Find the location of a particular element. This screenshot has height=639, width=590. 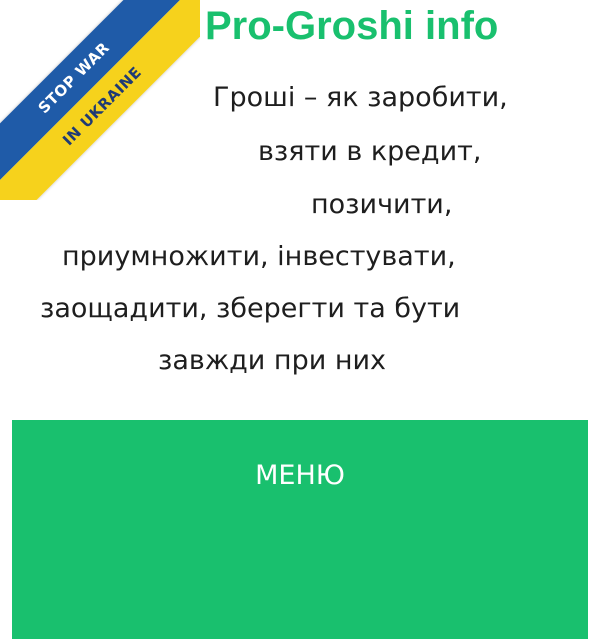

tagline-line-2: взяти в кредит, is located at coordinates (370, 151).